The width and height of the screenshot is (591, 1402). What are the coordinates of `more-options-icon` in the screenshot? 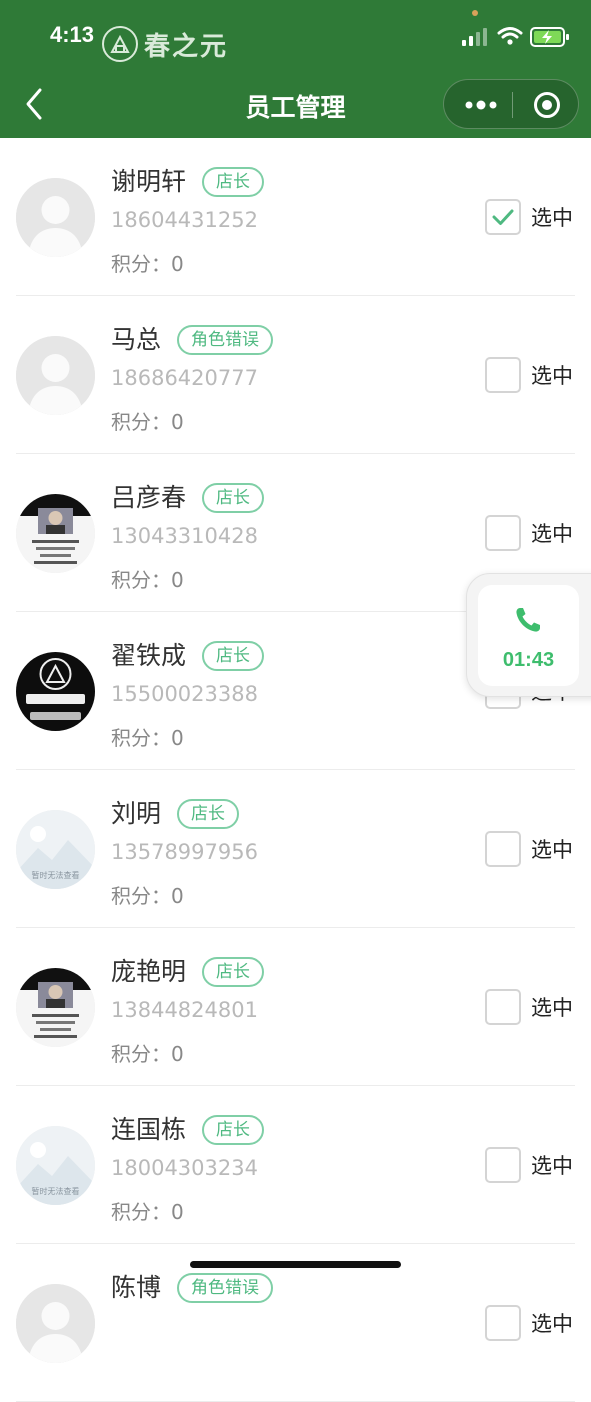 It's located at (481, 105).